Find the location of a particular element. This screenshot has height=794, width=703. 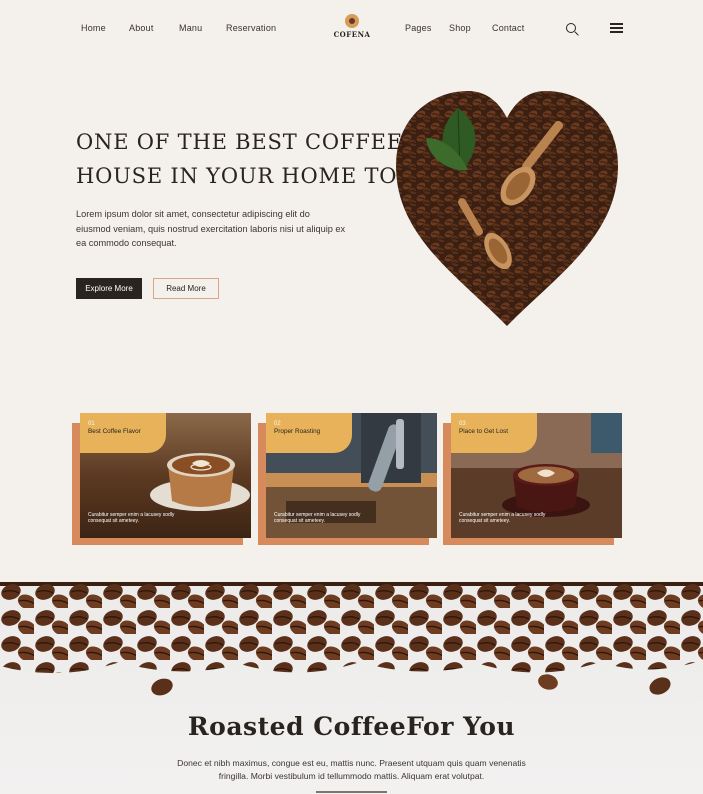

card-label: 02 Proper Roasting is located at coordinates (309, 433).